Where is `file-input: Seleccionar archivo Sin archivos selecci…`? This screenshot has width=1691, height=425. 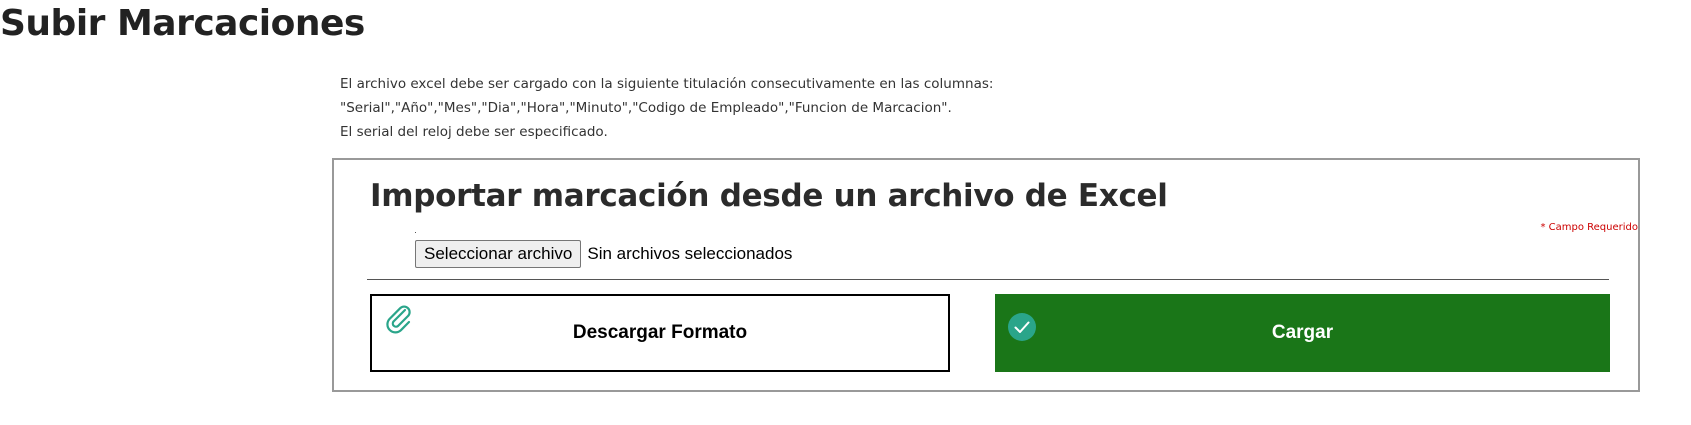 file-input: Seleccionar archivo Sin archivos selecci… is located at coordinates (603, 254).